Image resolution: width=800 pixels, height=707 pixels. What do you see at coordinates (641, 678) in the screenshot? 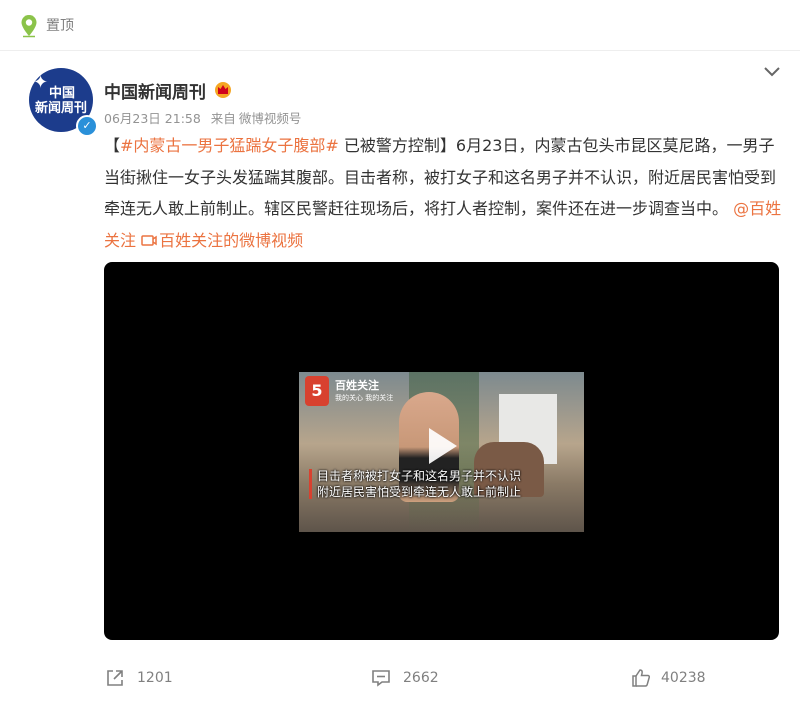
I see `thumbs-up-icon` at bounding box center [641, 678].